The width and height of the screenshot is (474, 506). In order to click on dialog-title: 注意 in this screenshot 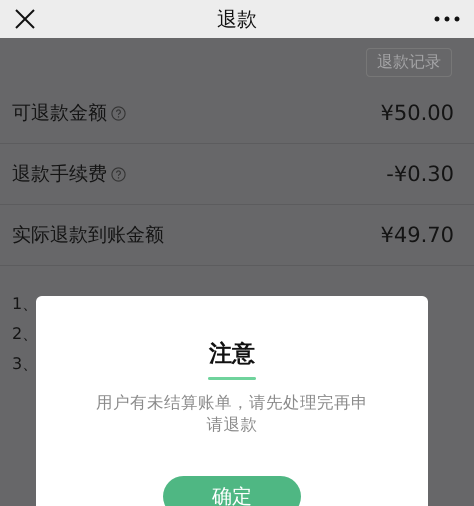, I will do `click(232, 354)`.